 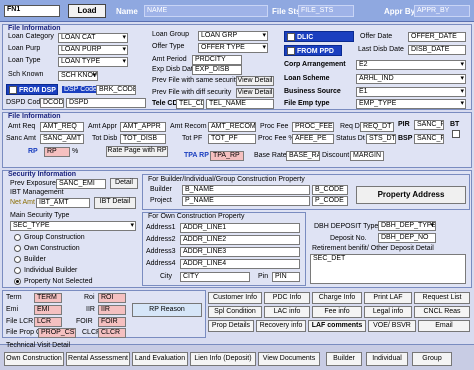 I want to click on email-button: Email, so click(x=444, y=326).